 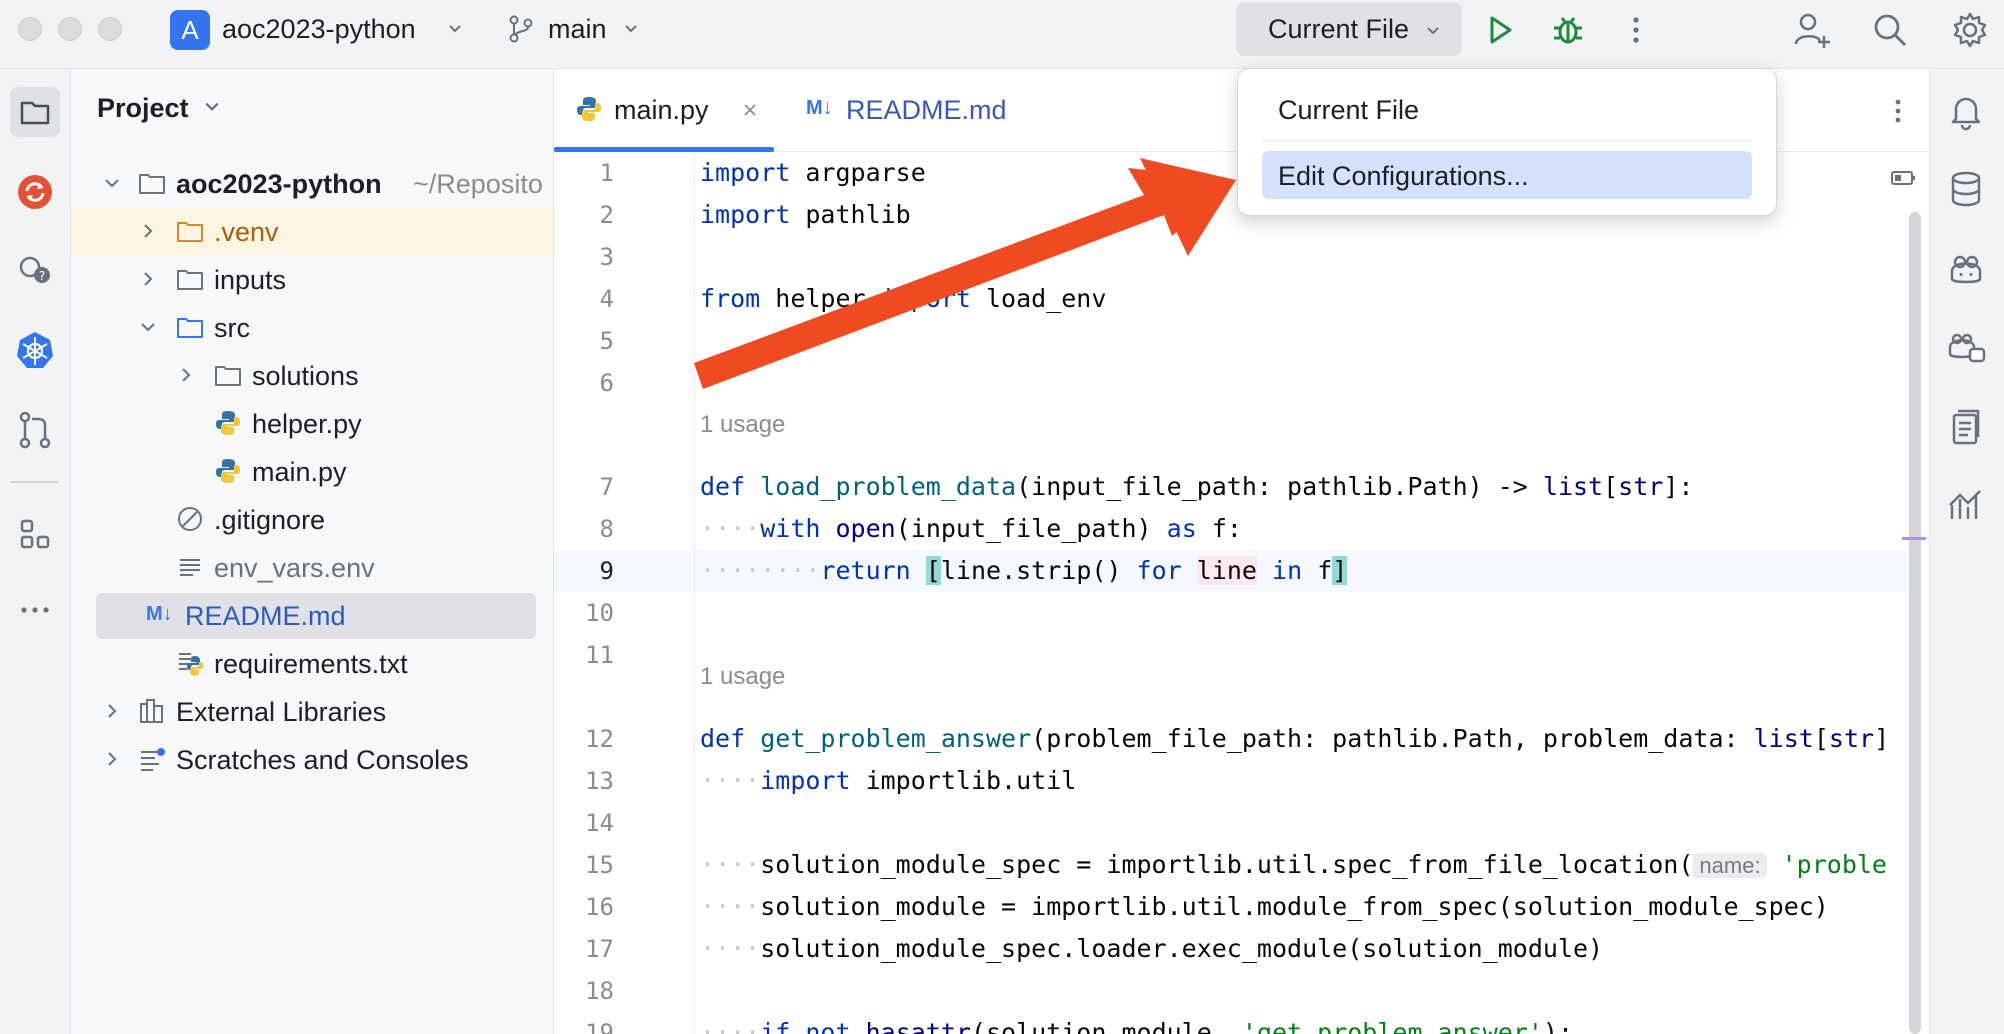 I want to click on zoom-window-button, so click(x=110, y=29).